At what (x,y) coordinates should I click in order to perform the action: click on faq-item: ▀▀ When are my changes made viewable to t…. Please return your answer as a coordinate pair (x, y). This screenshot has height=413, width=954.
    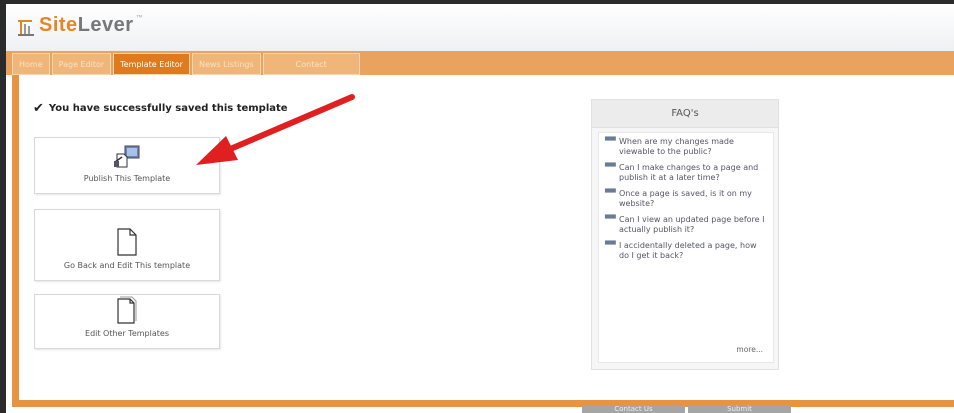
    Looking at the image, I should click on (685, 146).